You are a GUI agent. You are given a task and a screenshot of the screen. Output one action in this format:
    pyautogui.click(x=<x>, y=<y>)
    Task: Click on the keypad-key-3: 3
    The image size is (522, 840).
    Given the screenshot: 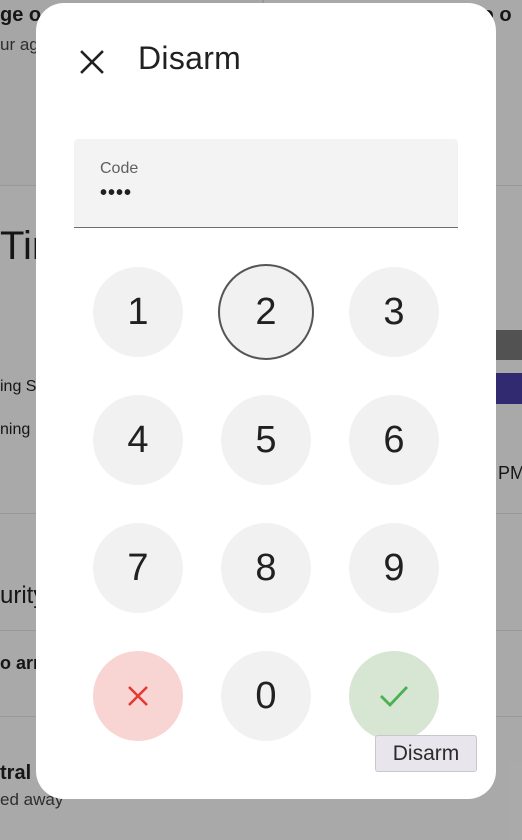 What is the action you would take?
    pyautogui.click(x=394, y=312)
    